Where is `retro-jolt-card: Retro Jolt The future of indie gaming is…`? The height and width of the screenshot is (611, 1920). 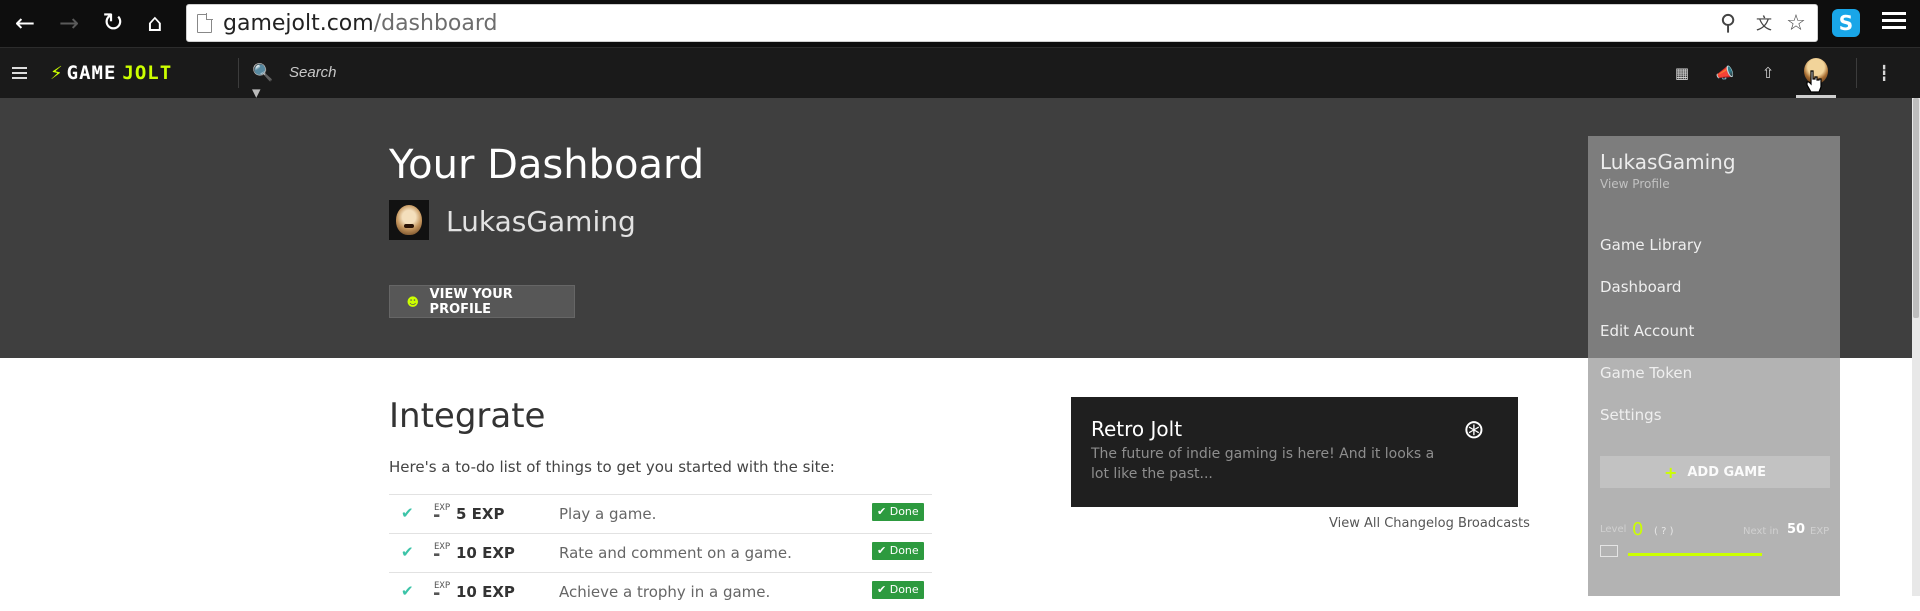
retro-jolt-card: Retro Jolt The future of indie gaming is… is located at coordinates (1294, 452).